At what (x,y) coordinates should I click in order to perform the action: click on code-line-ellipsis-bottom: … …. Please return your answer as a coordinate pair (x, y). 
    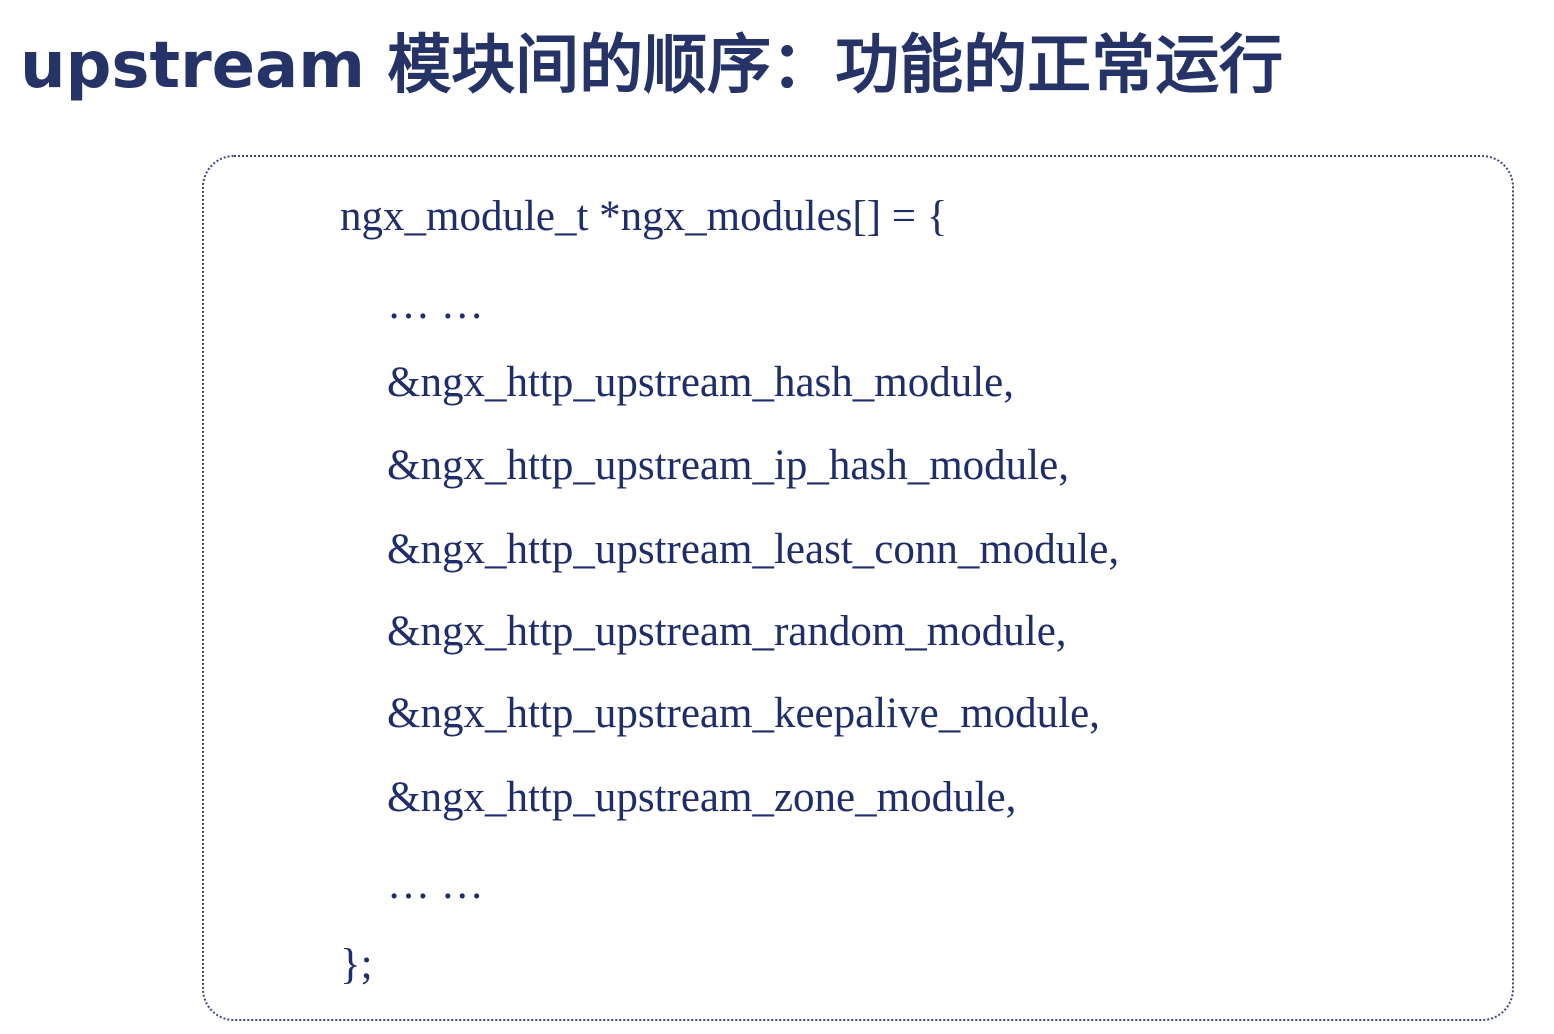
    Looking at the image, I should click on (435, 884).